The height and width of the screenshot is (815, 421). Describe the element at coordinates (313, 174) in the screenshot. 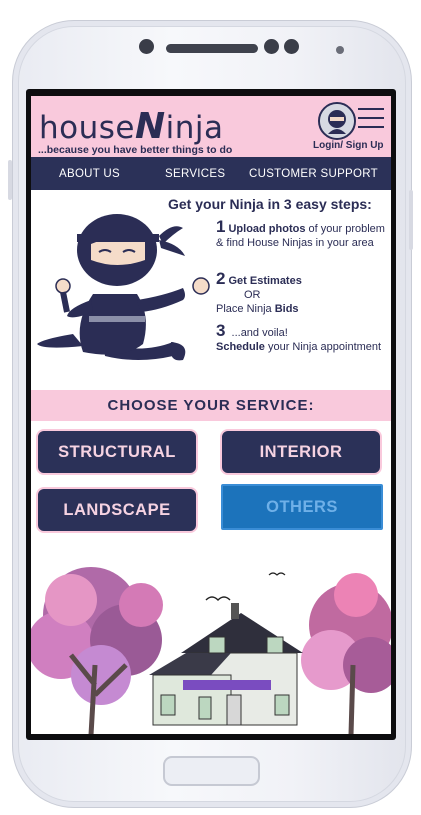

I see `nav-customer-support: CUSTOMER SUPPORT` at that location.